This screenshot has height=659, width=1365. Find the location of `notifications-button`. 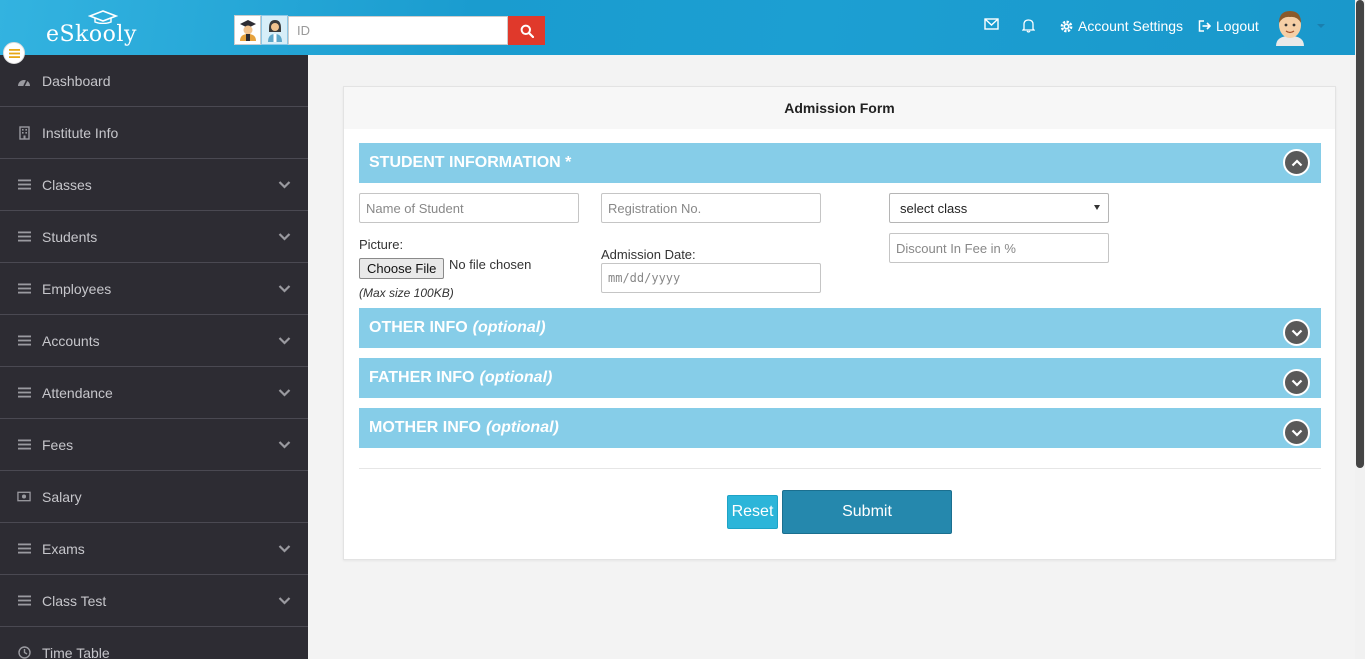

notifications-button is located at coordinates (1028, 25).